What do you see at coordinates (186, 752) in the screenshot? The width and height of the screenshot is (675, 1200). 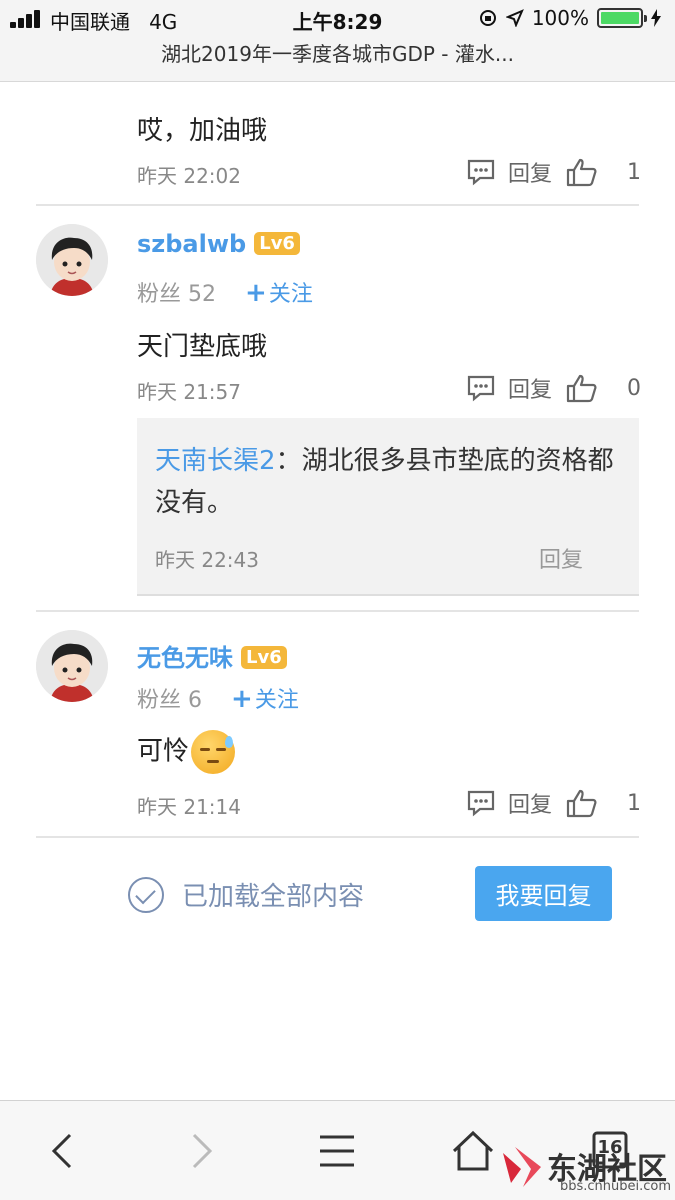 I see `comment-text: 可怜` at bounding box center [186, 752].